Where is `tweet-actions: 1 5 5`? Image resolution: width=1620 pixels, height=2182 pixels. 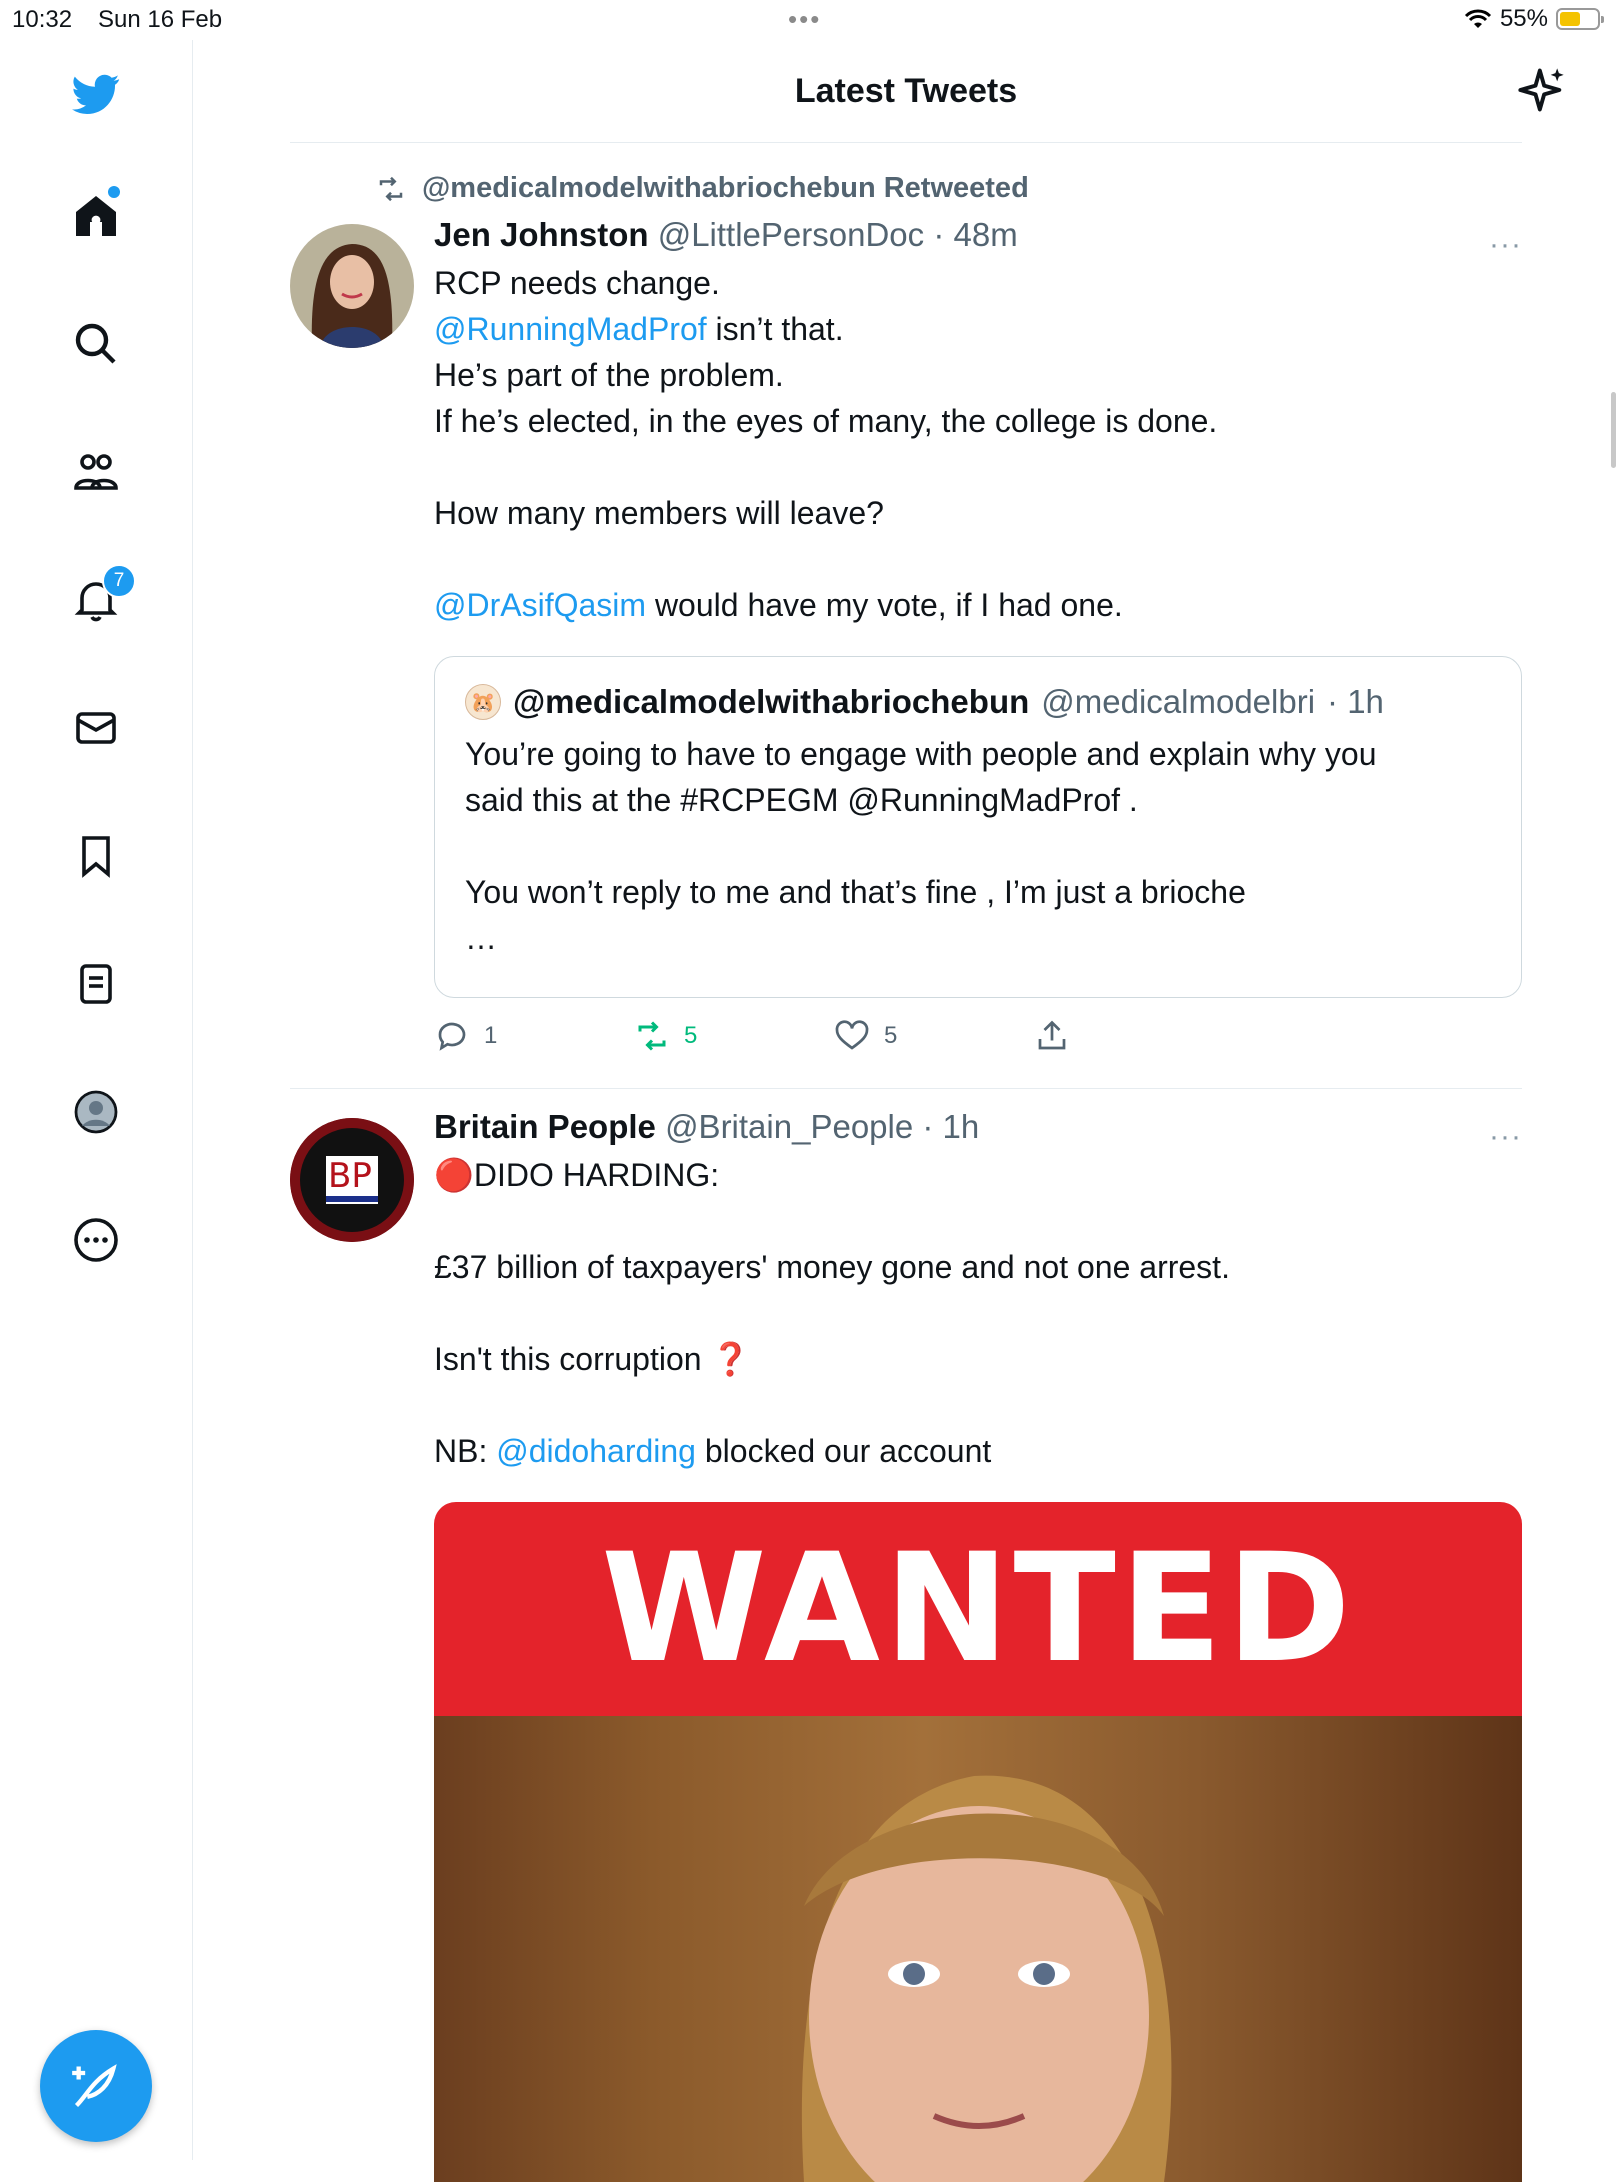 tweet-actions: 1 5 5 is located at coordinates (784, 1040).